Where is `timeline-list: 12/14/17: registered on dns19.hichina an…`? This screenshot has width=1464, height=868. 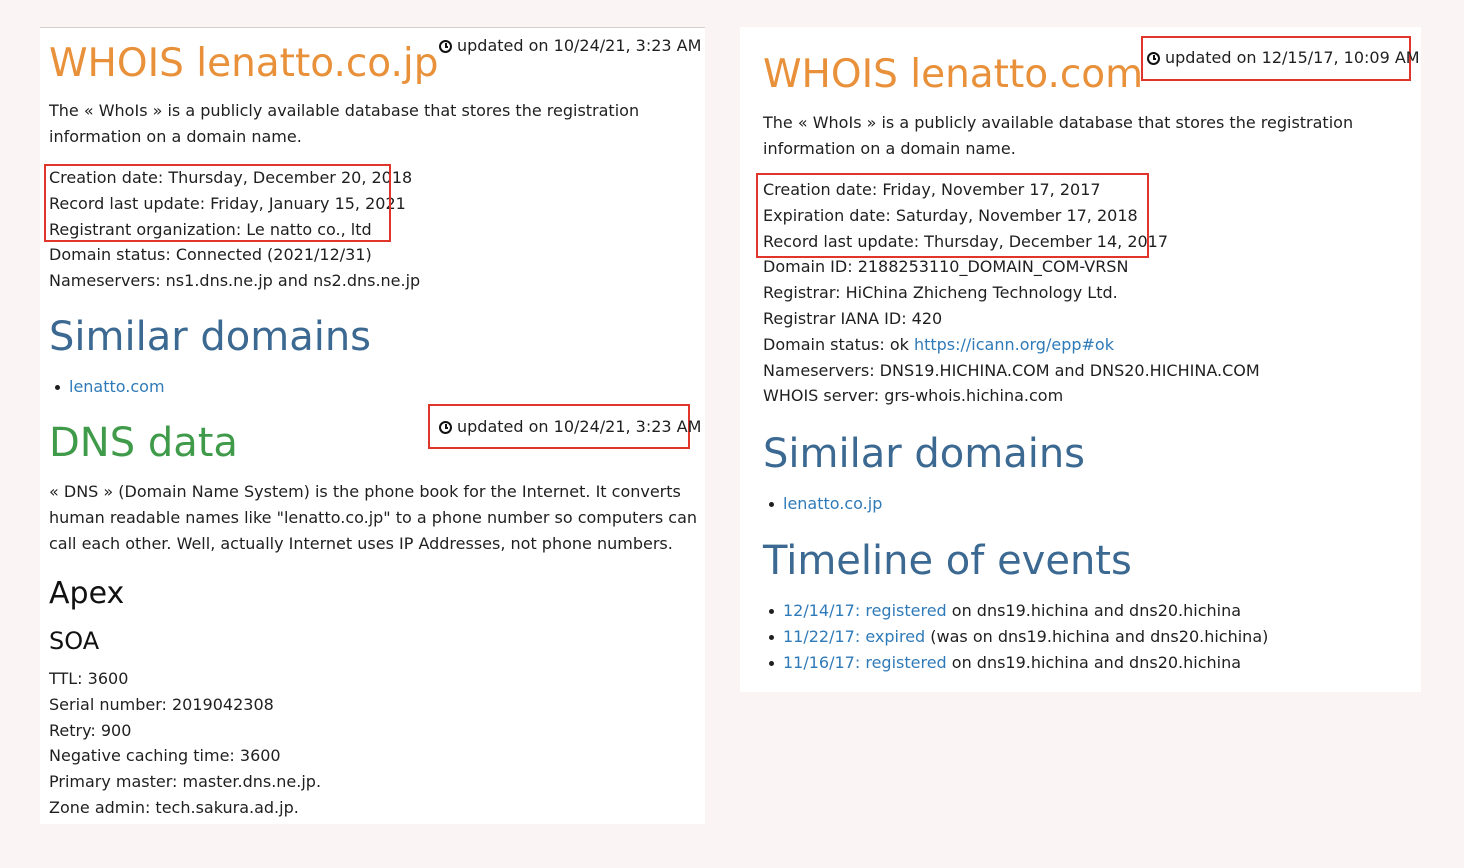
timeline-list: 12/14/17: registered on dns19.hichina an… is located at coordinates (1016, 636).